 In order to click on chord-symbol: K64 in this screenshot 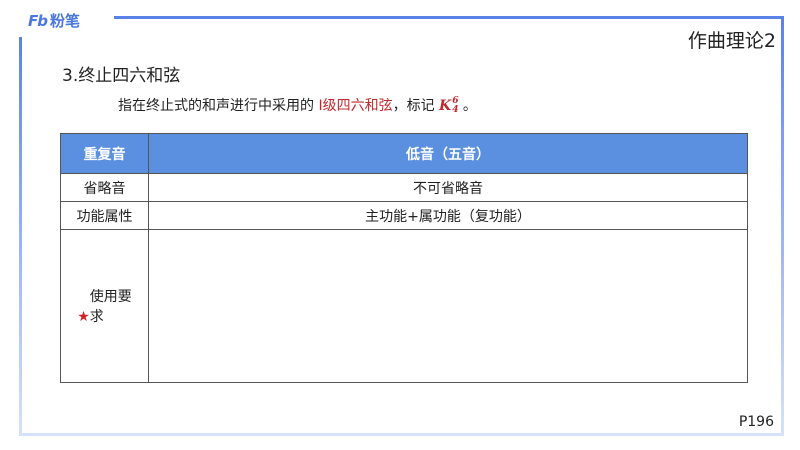, I will do `click(448, 106)`.